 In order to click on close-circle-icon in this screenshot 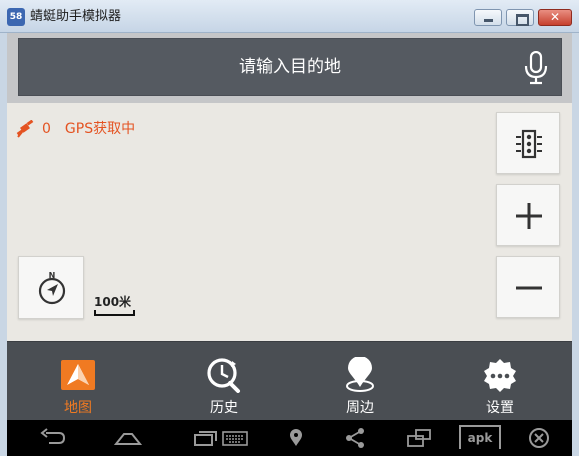, I will do `click(539, 438)`.